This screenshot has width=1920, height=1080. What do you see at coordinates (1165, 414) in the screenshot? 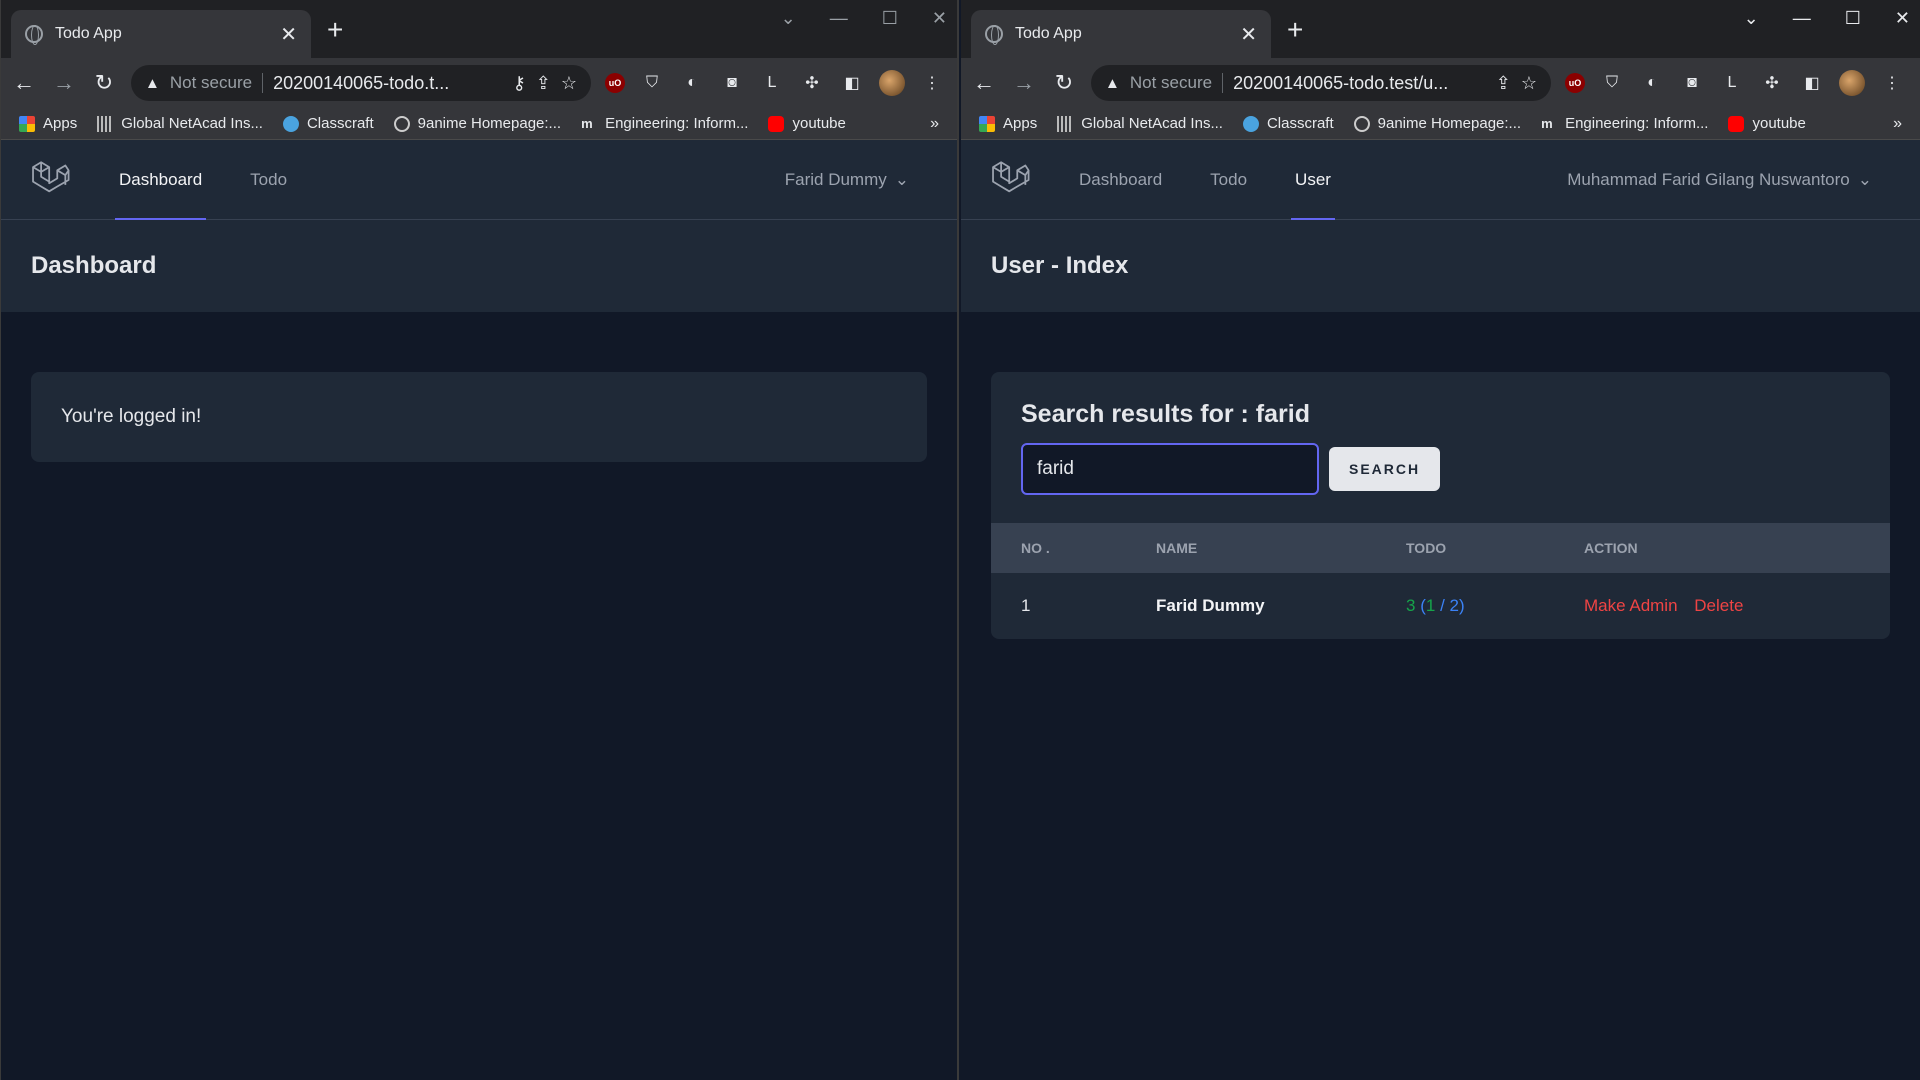
I see `search-results-heading: Search results for : farid` at bounding box center [1165, 414].